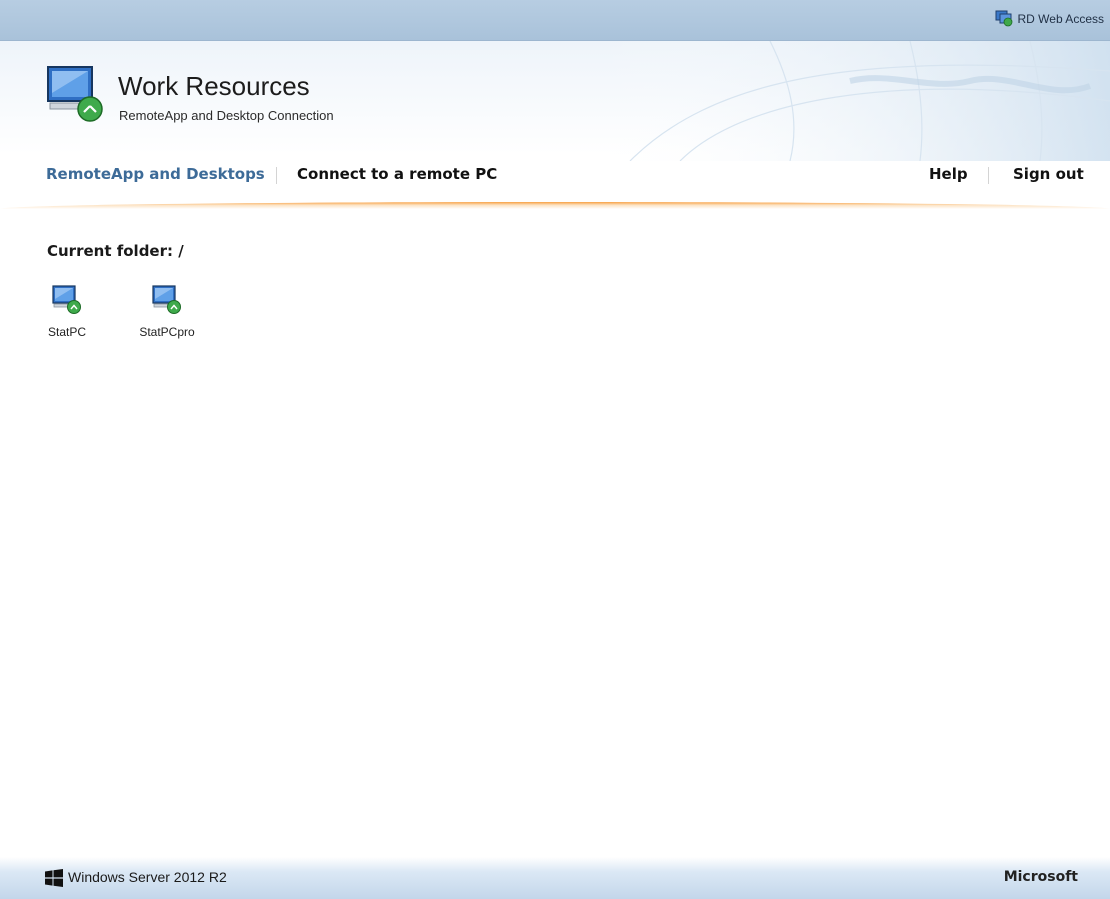 Image resolution: width=1110 pixels, height=899 pixels. I want to click on resource-label: StatPCpro, so click(167, 332).